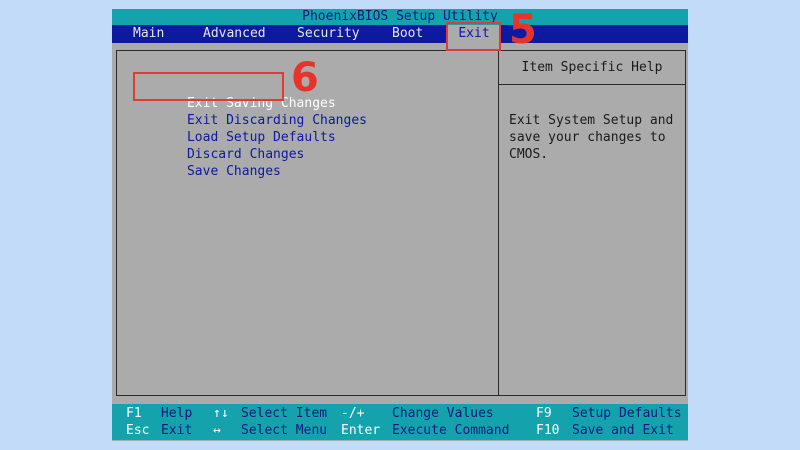 This screenshot has width=800, height=450. Describe the element at coordinates (408, 33) in the screenshot. I see `menu-boot-label: Boot` at that location.